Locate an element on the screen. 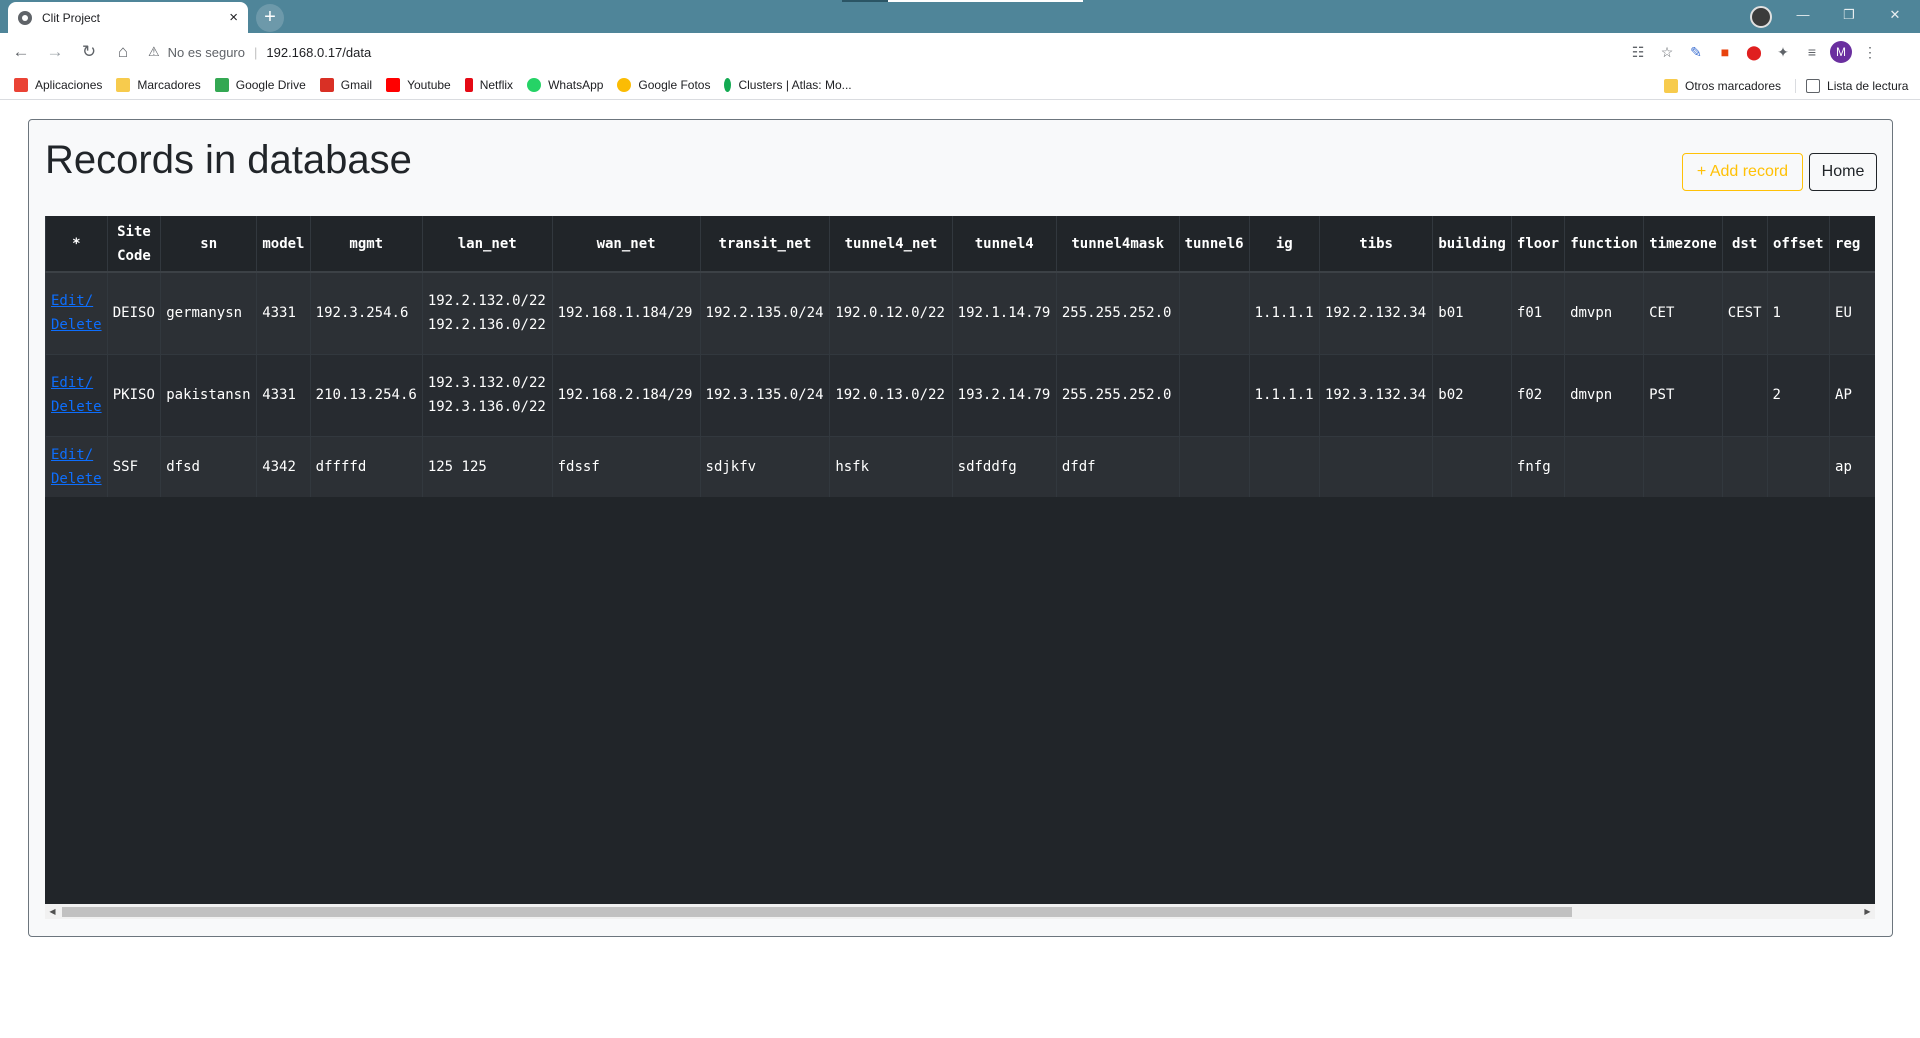 The height and width of the screenshot is (1038, 1920). bookmark-label: WhatsApp is located at coordinates (576, 85).